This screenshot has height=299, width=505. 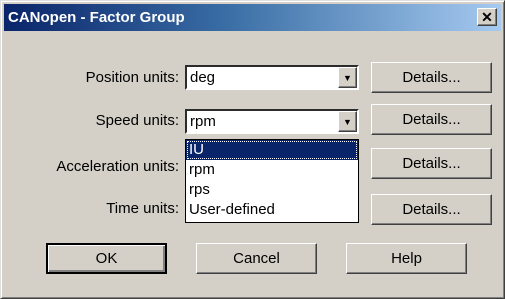 I want to click on time-units-label: Time units:, so click(x=142, y=208).